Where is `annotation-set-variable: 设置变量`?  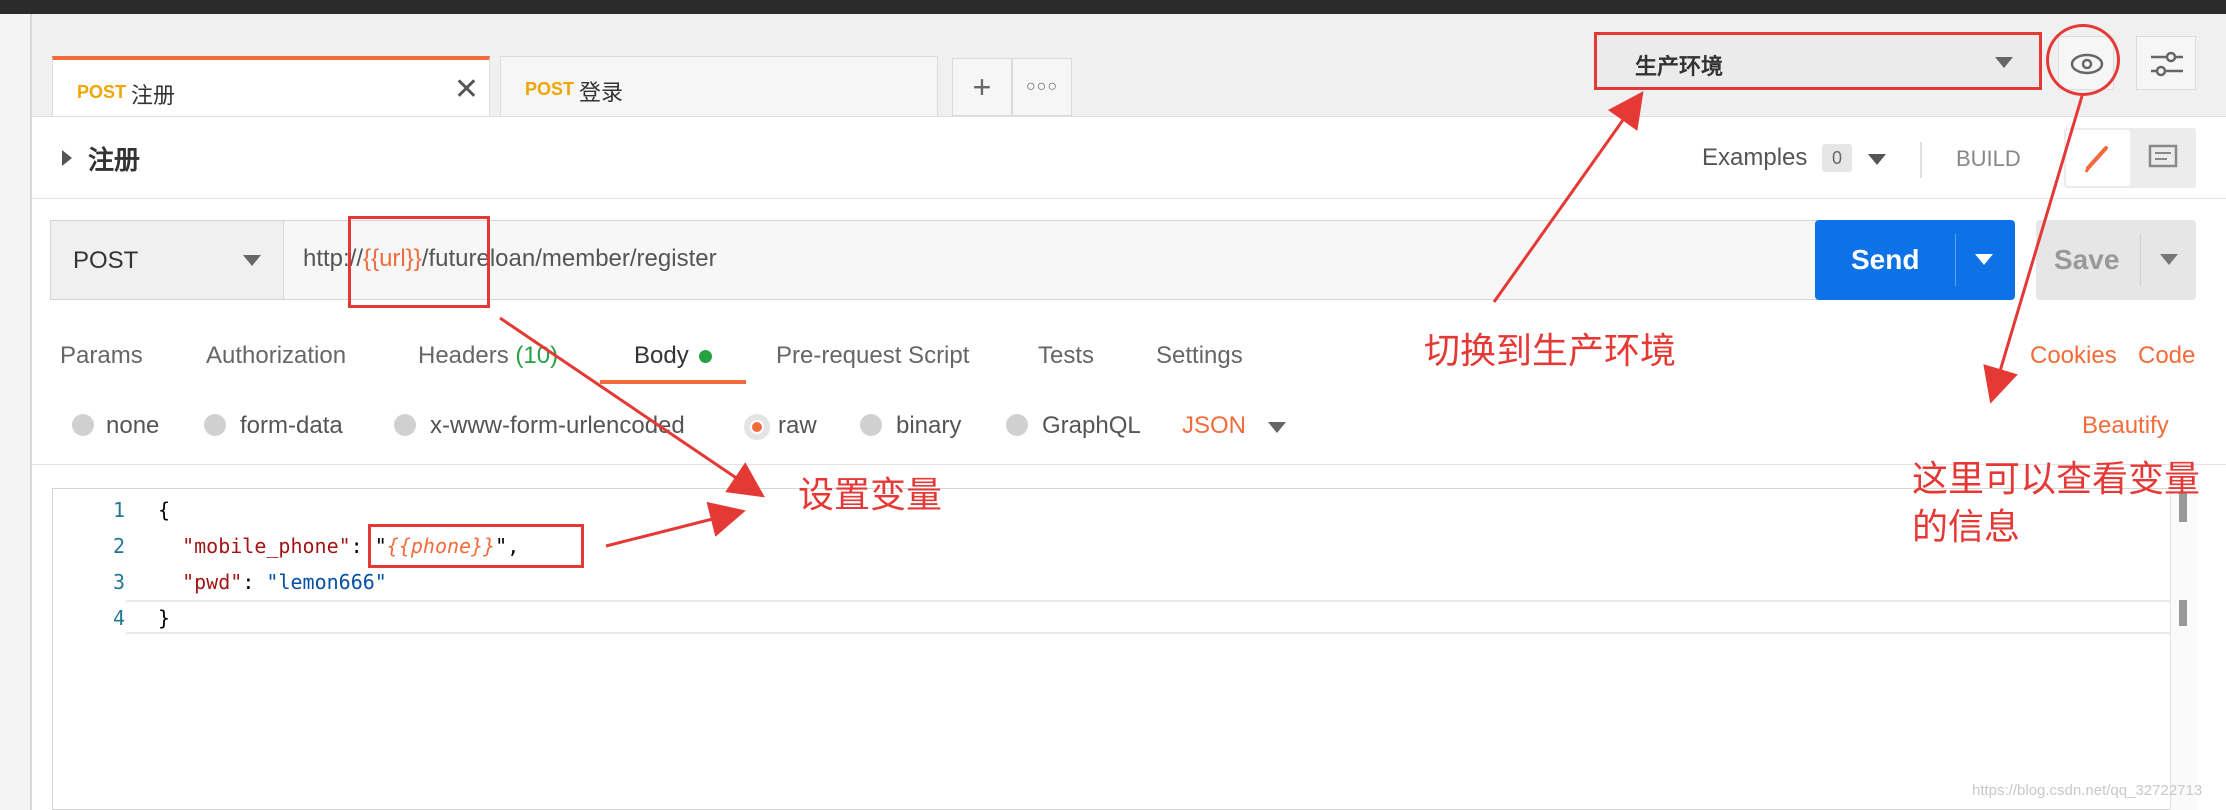
annotation-set-variable: 设置变量 is located at coordinates (870, 495).